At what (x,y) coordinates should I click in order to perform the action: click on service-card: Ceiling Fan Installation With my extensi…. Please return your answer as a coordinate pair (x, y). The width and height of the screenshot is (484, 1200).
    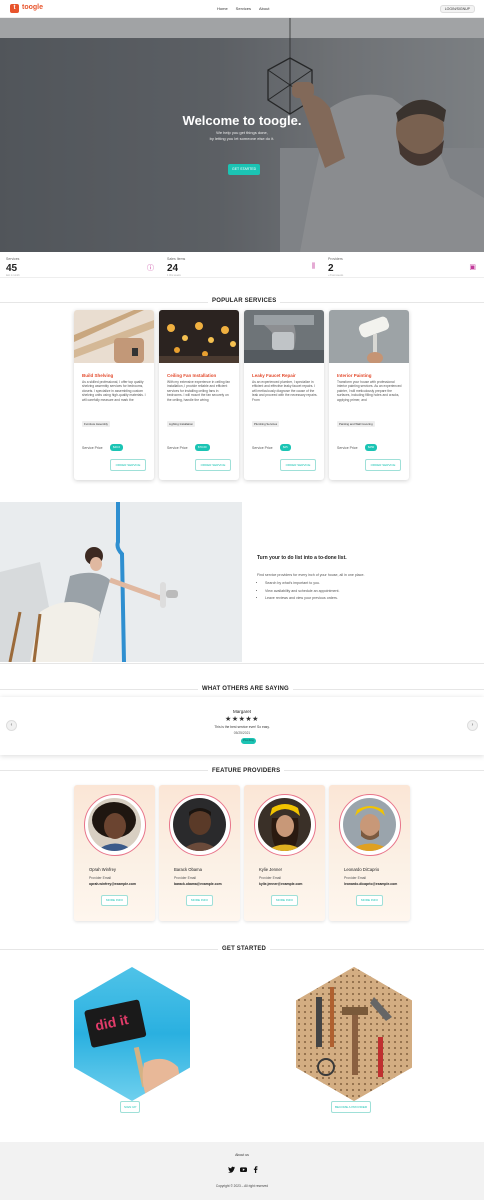
    Looking at the image, I should click on (199, 395).